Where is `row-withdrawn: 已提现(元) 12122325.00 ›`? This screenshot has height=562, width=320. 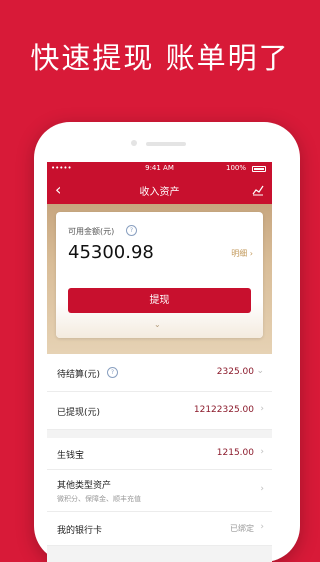
row-withdrawn: 已提现(元) 12122325.00 › is located at coordinates (159, 411).